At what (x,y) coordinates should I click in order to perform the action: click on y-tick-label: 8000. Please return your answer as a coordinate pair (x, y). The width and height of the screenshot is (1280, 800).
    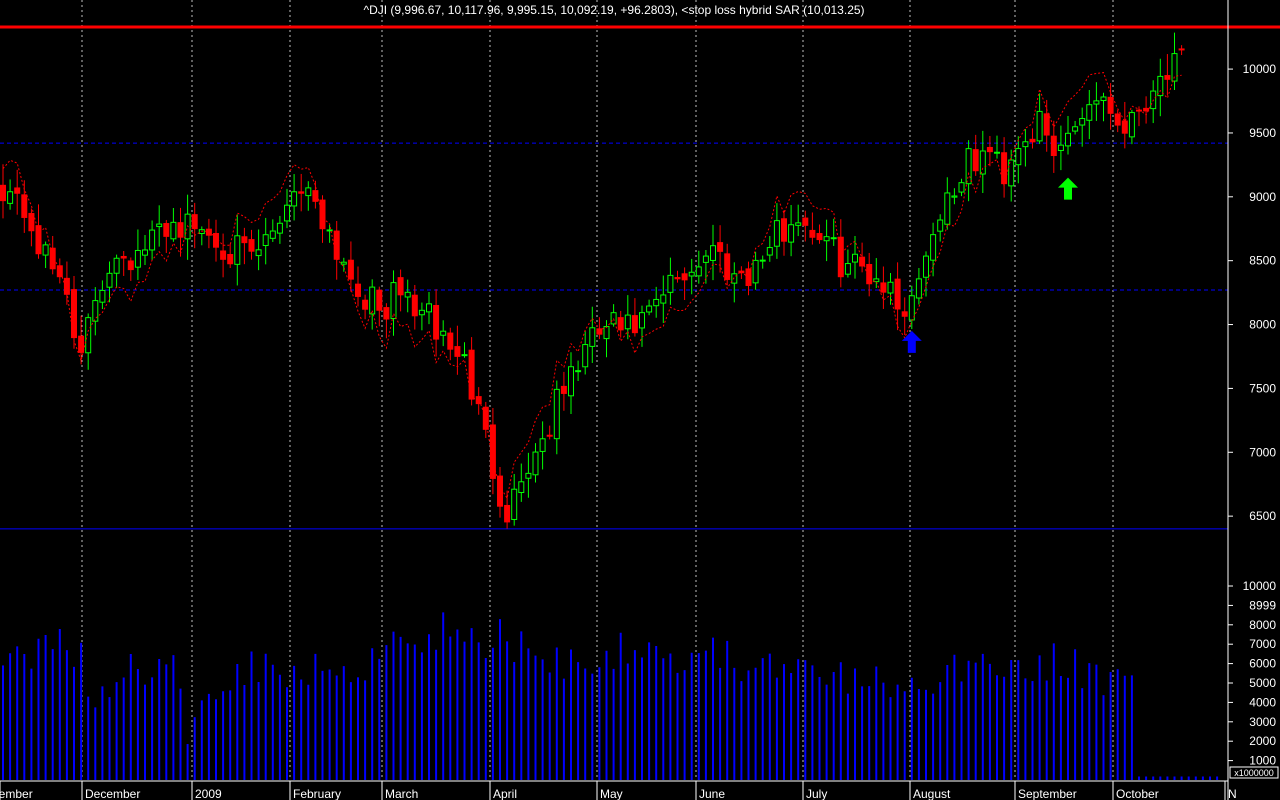
    Looking at the image, I should click on (1262, 325).